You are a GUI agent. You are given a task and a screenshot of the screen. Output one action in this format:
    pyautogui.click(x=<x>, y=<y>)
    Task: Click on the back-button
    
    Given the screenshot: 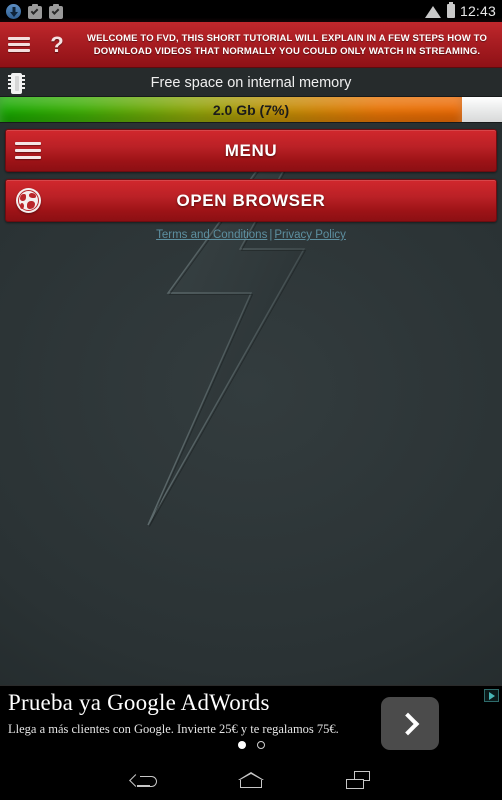 What is the action you would take?
    pyautogui.click(x=144, y=780)
    